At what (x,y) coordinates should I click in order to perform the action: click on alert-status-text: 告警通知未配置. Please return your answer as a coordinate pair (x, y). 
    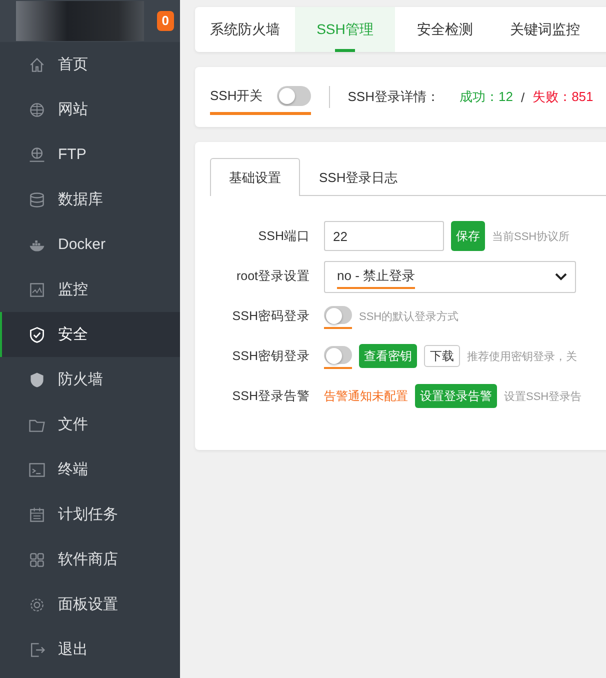
    Looking at the image, I should click on (366, 396).